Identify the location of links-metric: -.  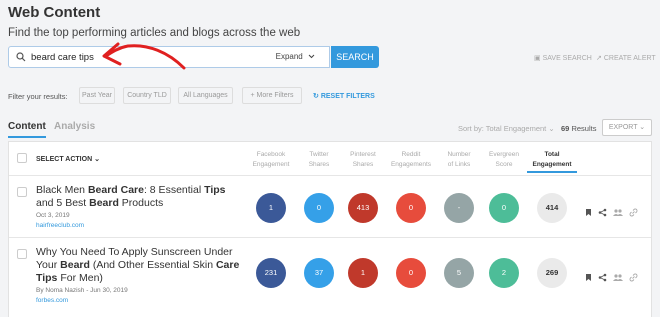
(459, 208).